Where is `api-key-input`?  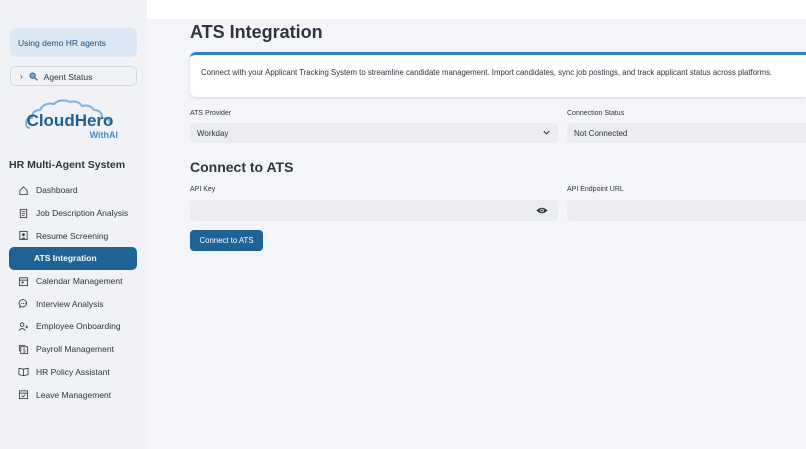 api-key-input is located at coordinates (374, 210).